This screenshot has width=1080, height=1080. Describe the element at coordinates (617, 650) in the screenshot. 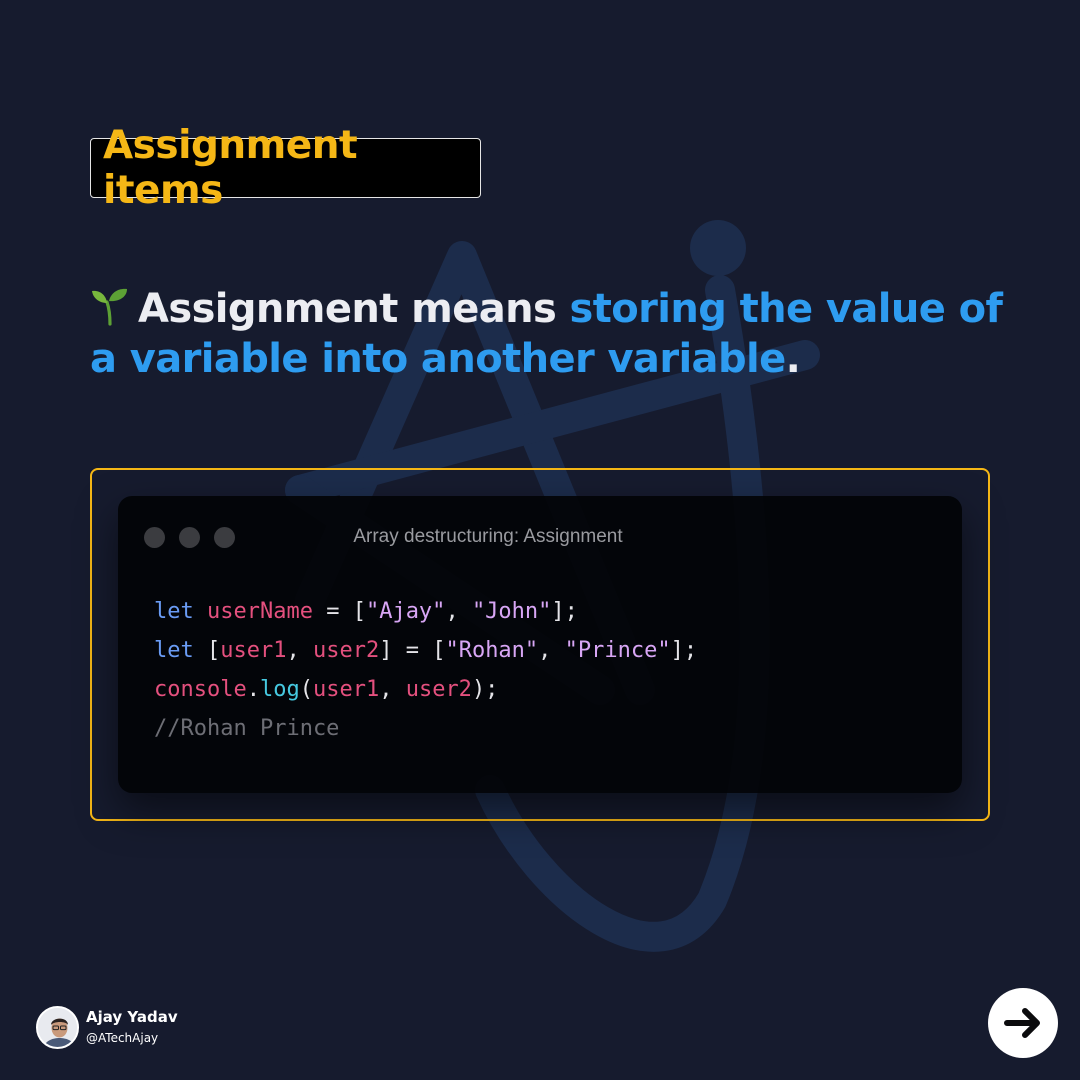

I see `code-token: "Prince"` at that location.